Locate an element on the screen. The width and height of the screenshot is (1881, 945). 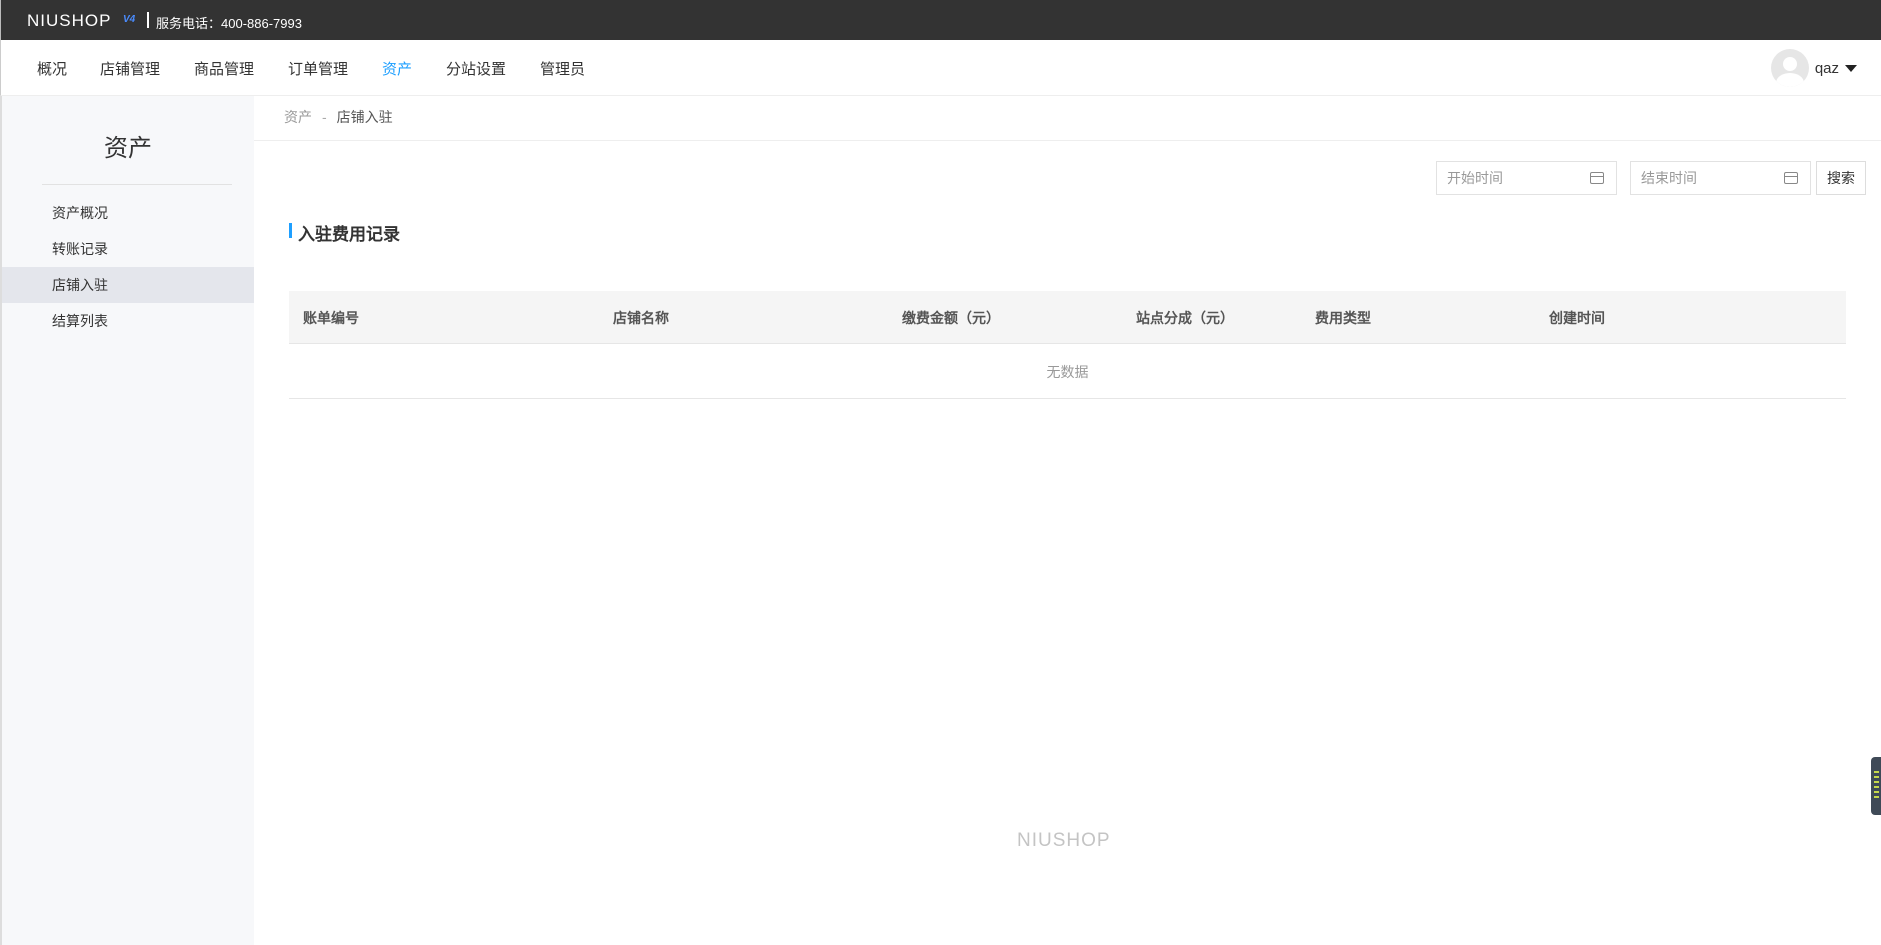
end-date-input is located at coordinates (1706, 178).